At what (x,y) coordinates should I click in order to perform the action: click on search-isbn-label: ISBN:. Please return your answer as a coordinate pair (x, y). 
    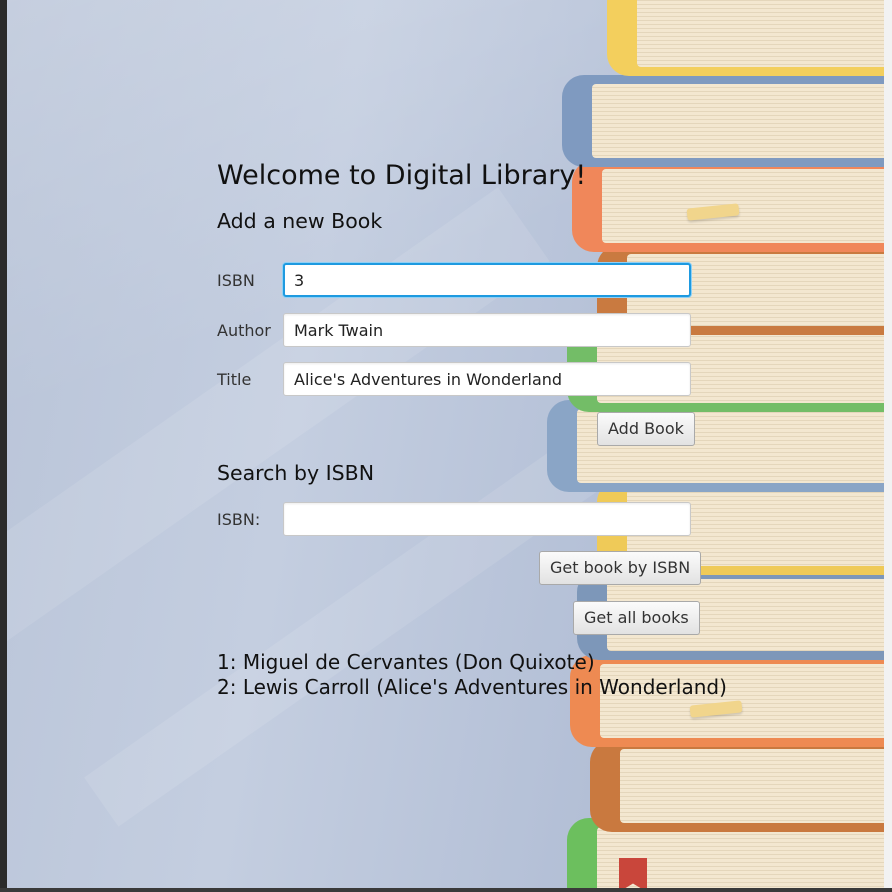
    Looking at the image, I should click on (239, 519).